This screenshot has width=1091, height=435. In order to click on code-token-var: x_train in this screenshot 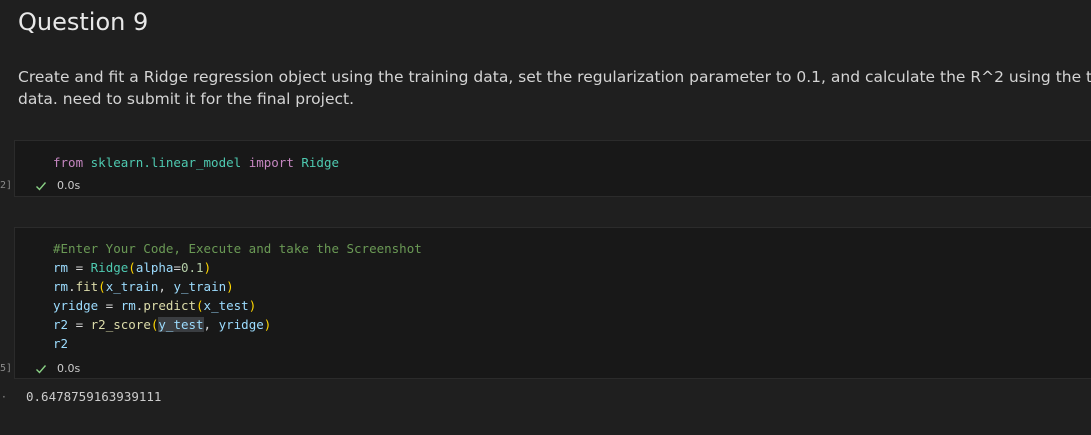, I will do `click(132, 286)`.